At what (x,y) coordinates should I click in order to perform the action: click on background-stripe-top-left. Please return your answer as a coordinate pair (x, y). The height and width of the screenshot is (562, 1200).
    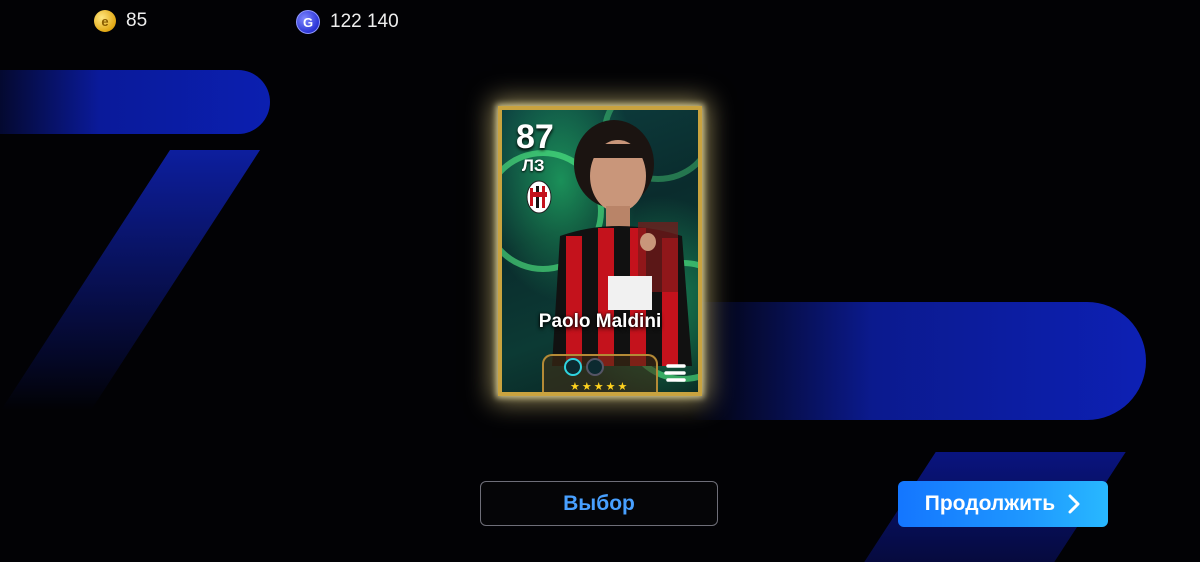
    Looking at the image, I should click on (135, 102).